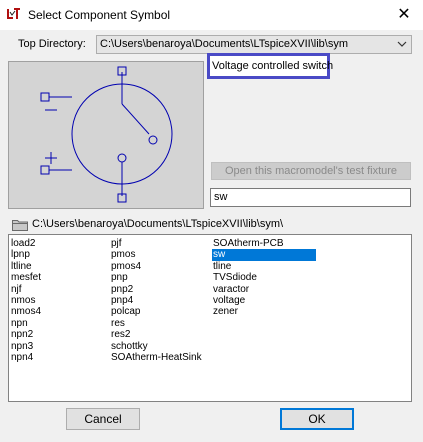  I want to click on list-item: pnp, so click(156, 277).